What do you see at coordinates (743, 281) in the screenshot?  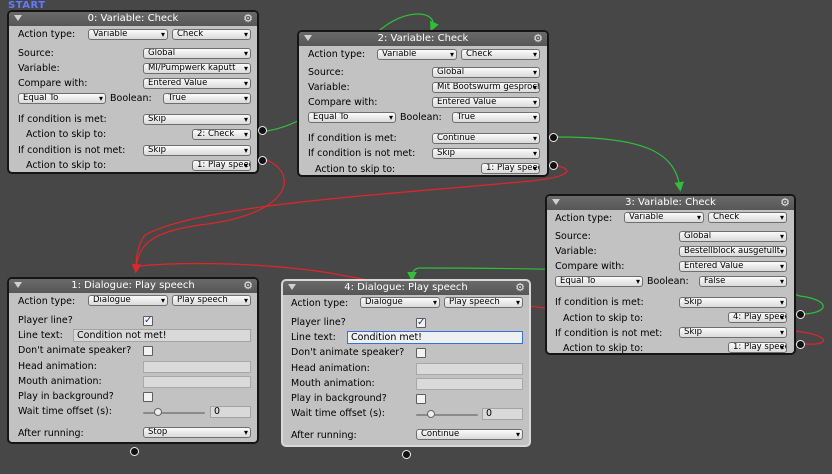 I see `boolean-dropdown: False` at bounding box center [743, 281].